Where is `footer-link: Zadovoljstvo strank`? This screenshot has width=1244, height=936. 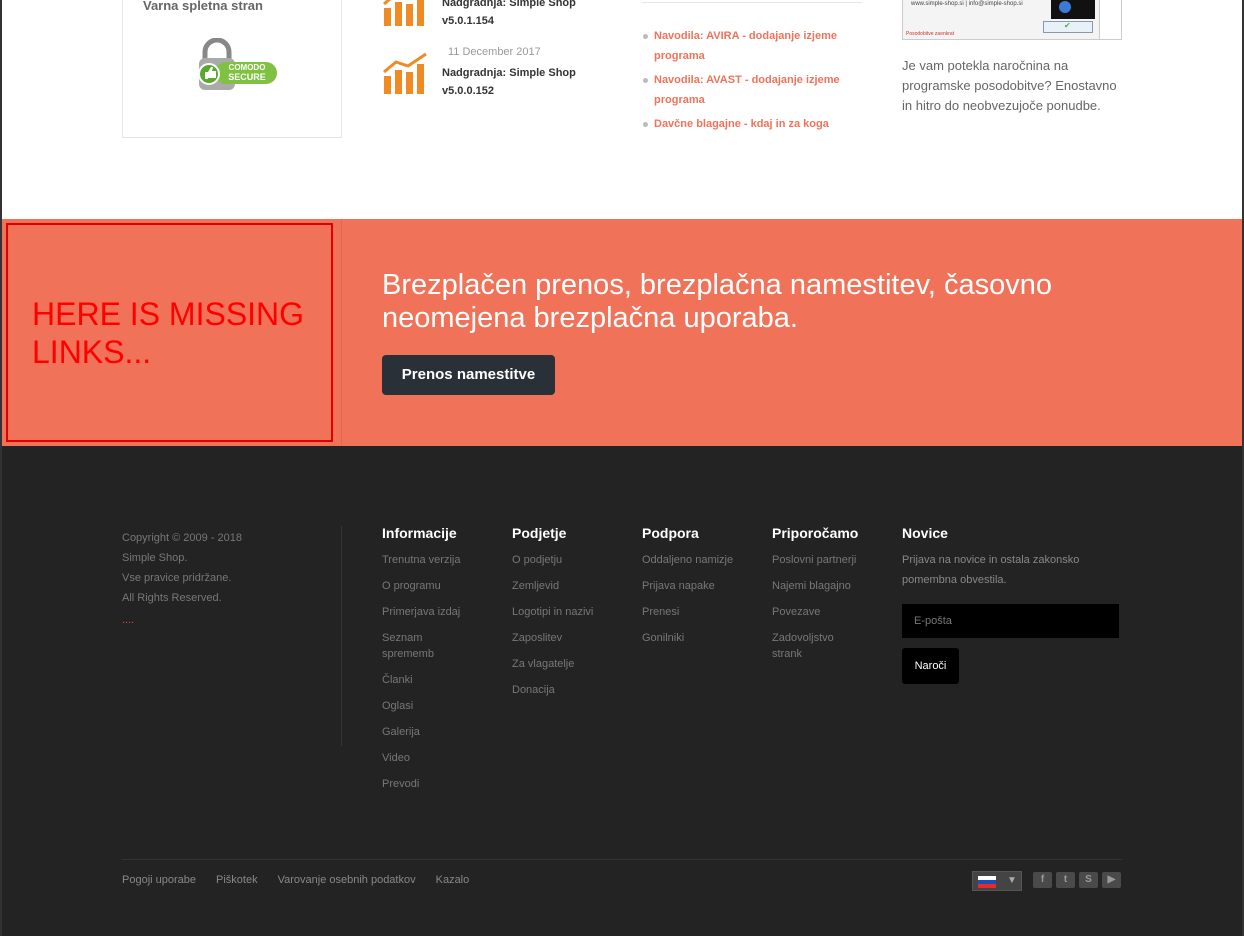 footer-link: Zadovoljstvo strank is located at coordinates (807, 646).